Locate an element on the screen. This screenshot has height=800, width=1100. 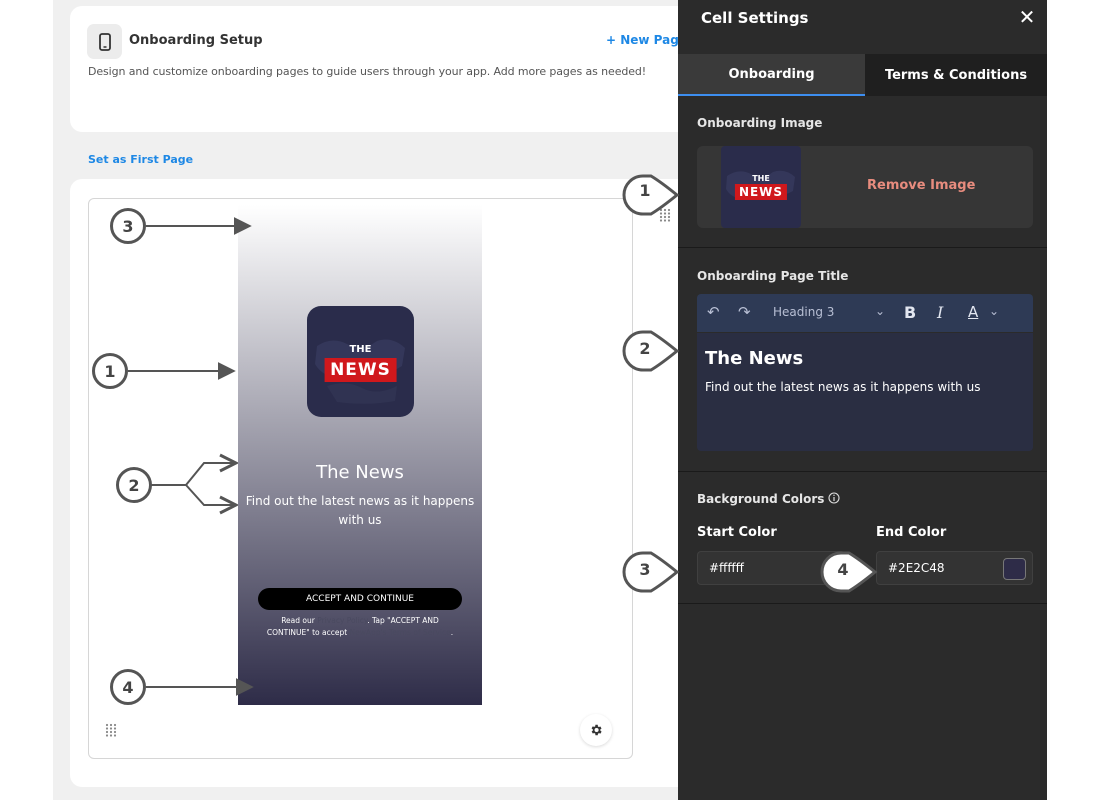
italic-icon: I is located at coordinates (940, 312).